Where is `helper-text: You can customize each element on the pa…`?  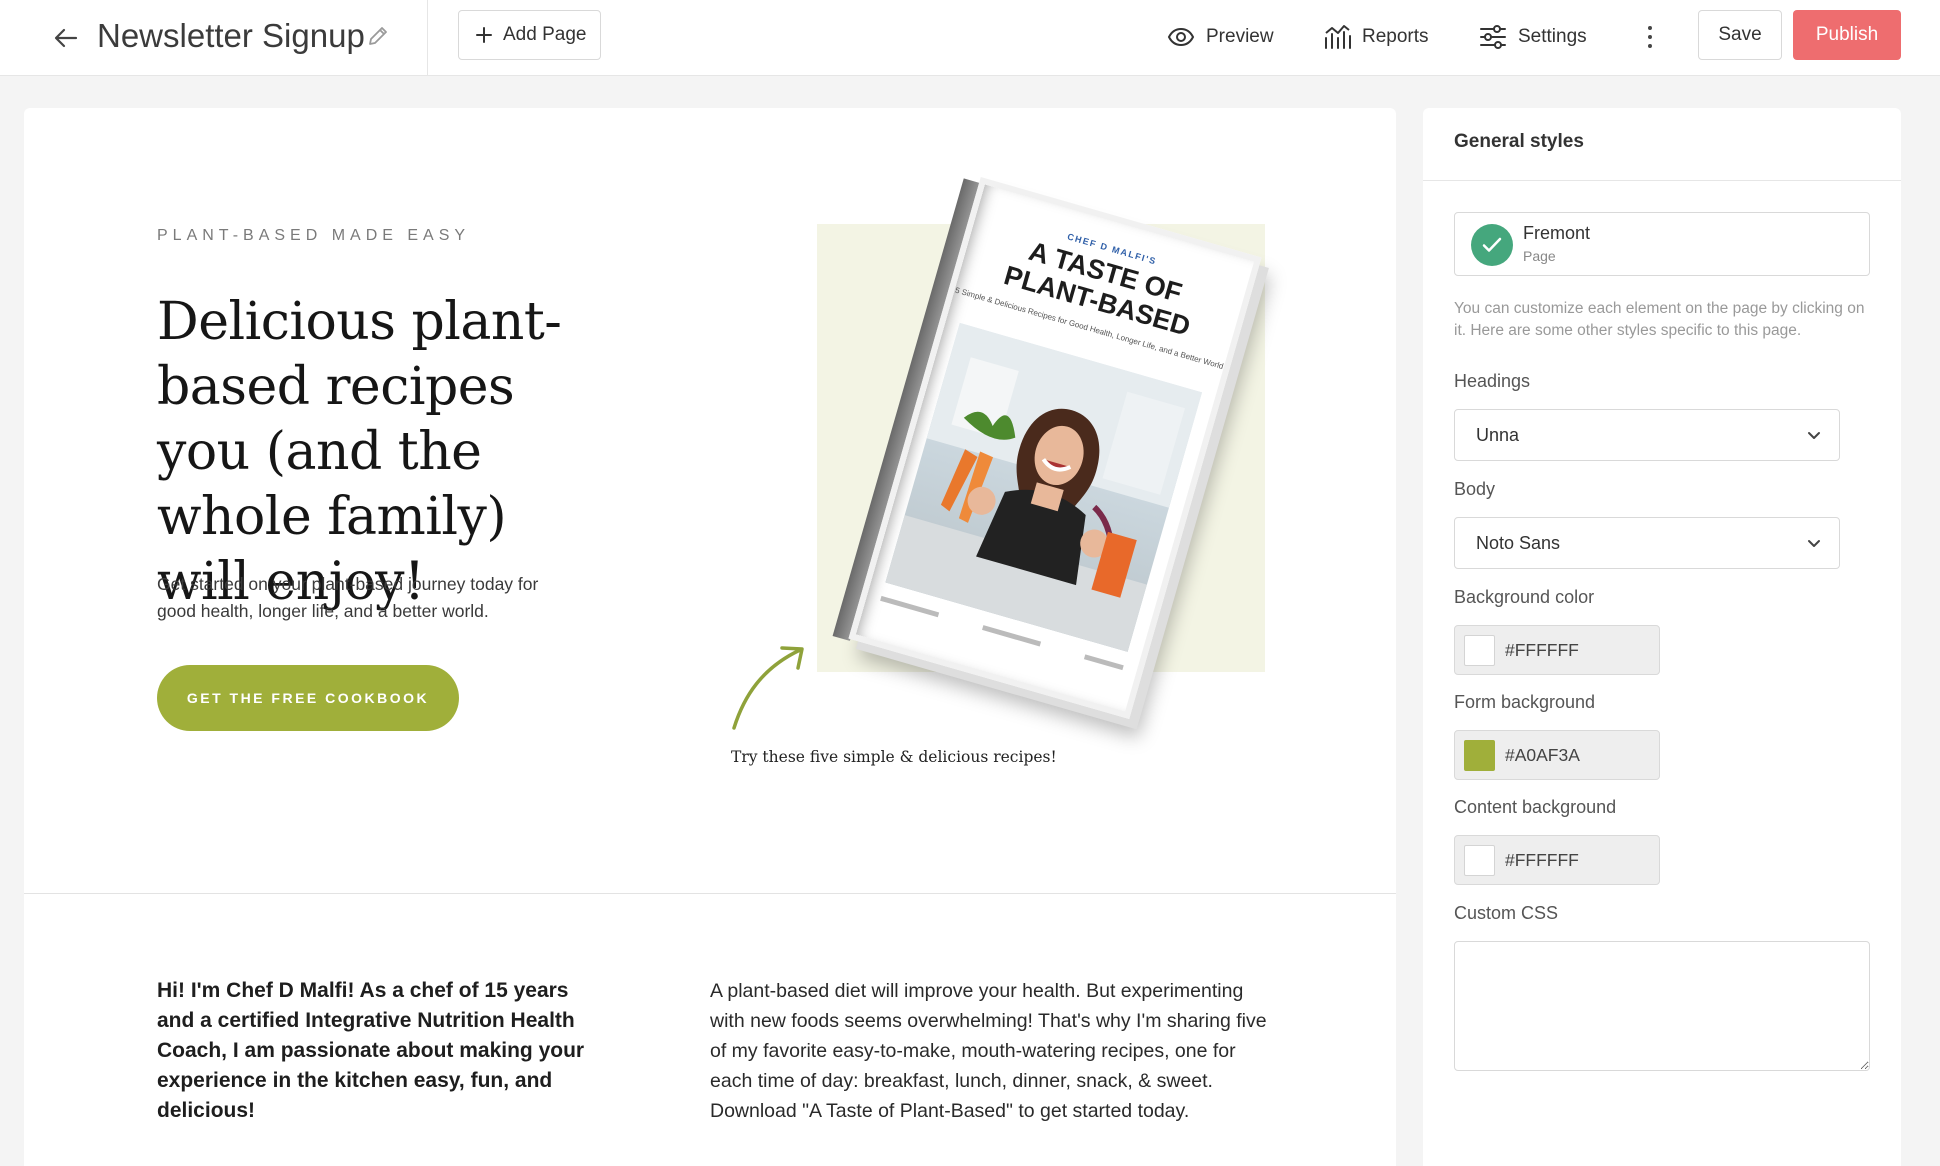
helper-text: You can customize each element on the pa… is located at coordinates (1659, 319).